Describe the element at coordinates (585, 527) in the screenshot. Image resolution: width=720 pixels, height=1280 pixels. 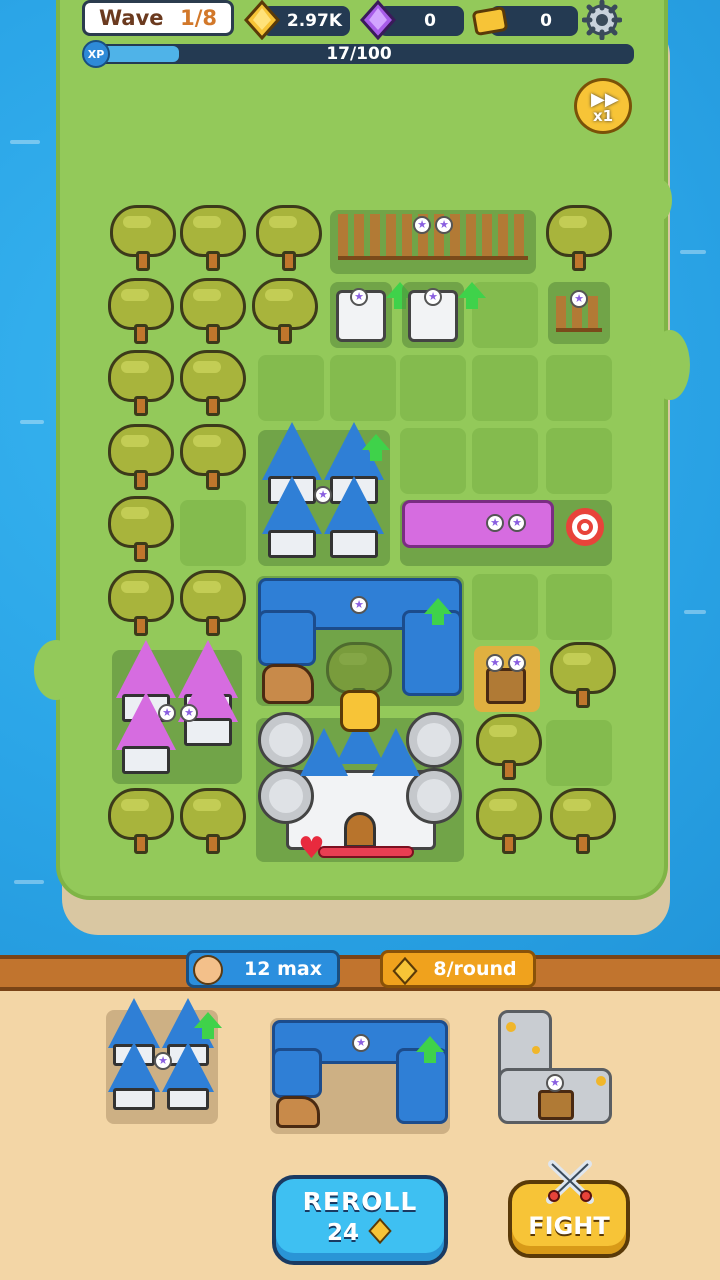
I see `archery-target-icon` at that location.